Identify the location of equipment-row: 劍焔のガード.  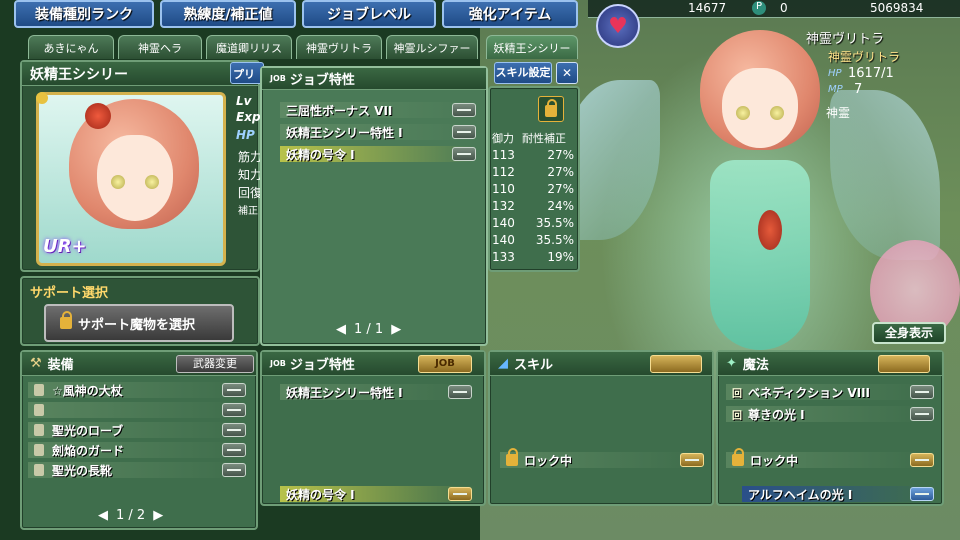
(137, 450).